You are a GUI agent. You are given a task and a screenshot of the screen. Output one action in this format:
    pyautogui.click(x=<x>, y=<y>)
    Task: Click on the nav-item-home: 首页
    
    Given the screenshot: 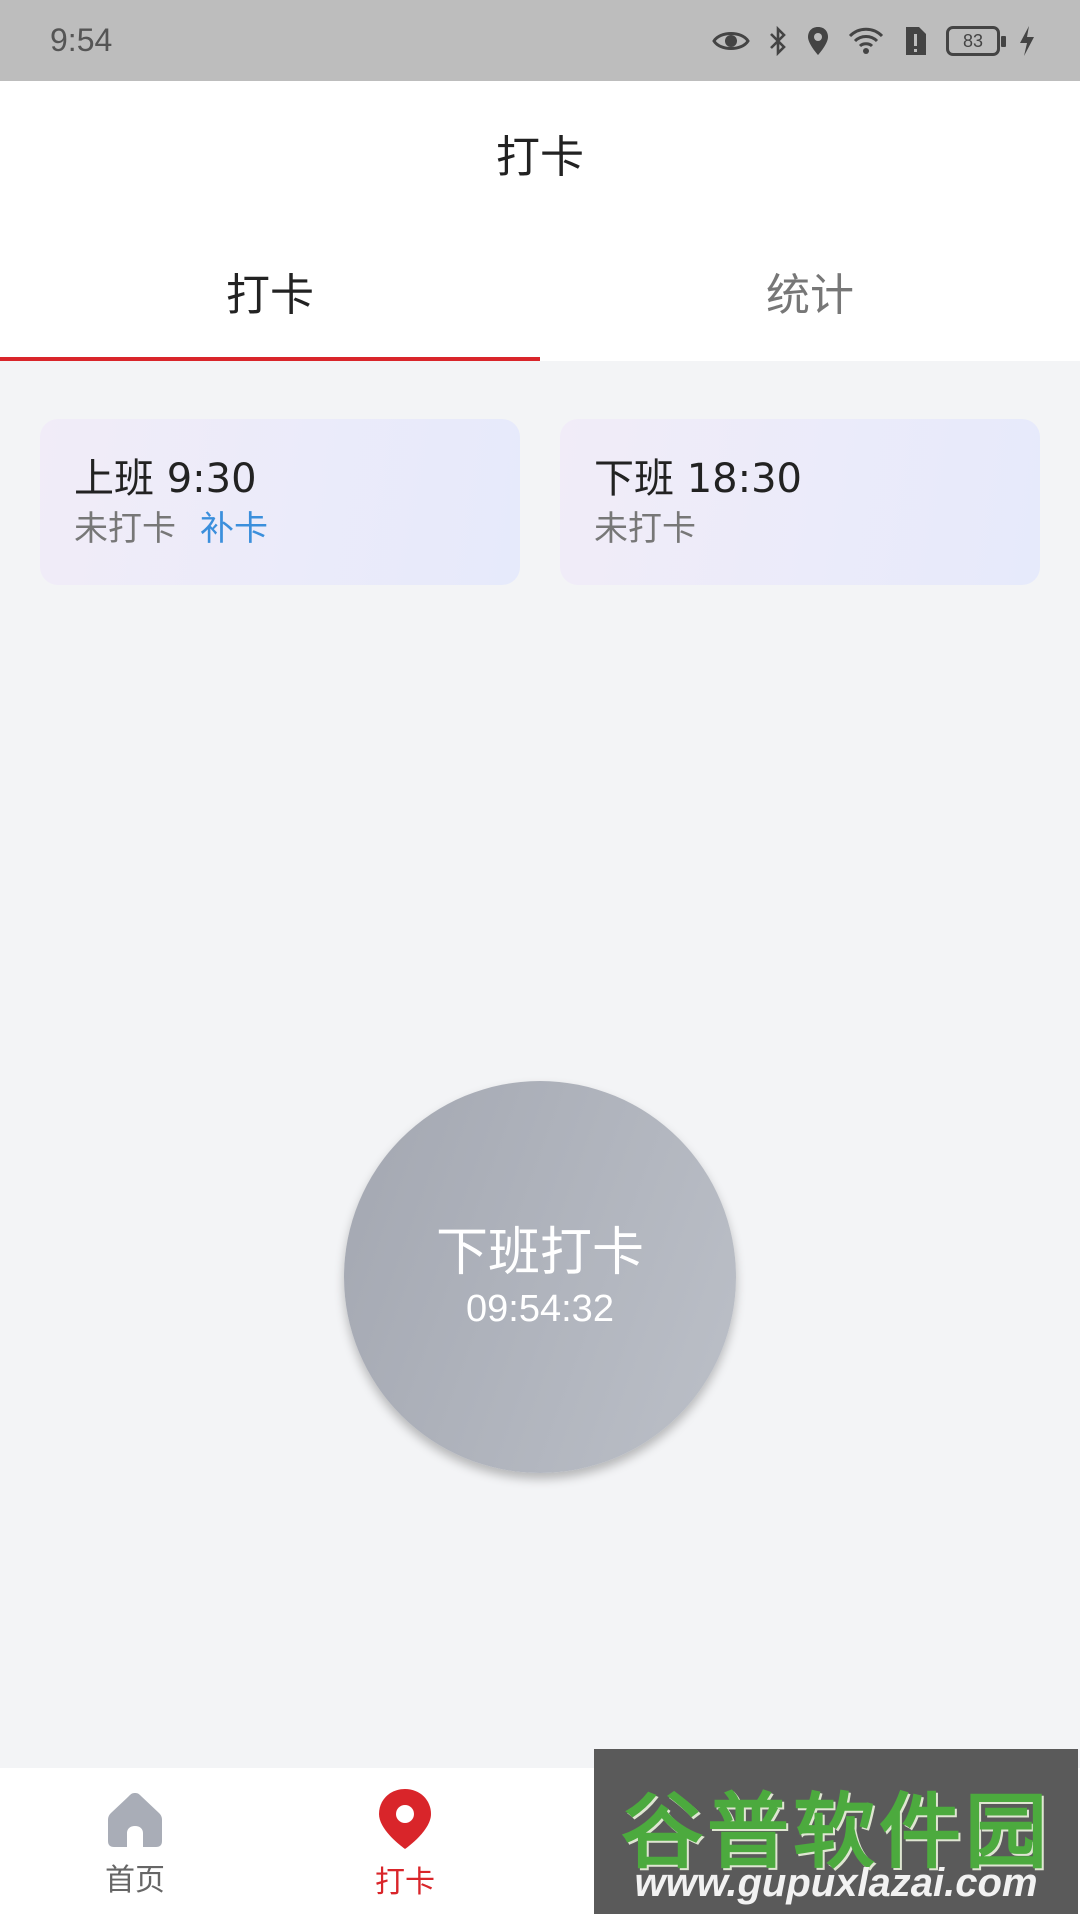 What is the action you would take?
    pyautogui.click(x=135, y=1844)
    